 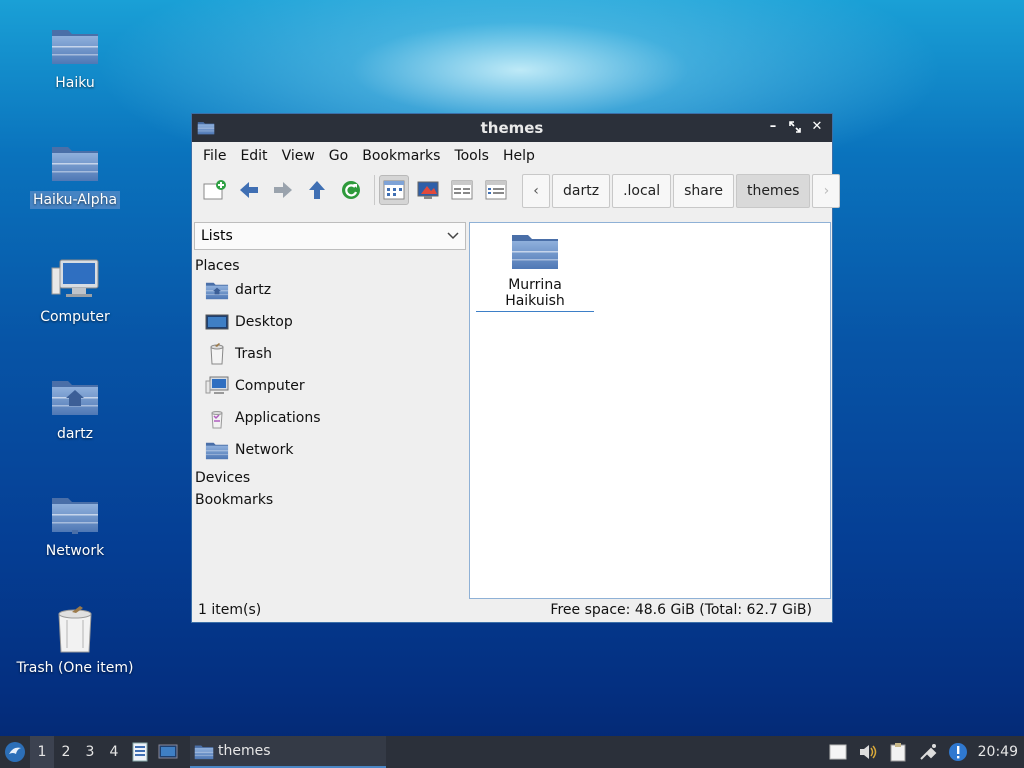 I want to click on place-applications: Applications, so click(x=330, y=418).